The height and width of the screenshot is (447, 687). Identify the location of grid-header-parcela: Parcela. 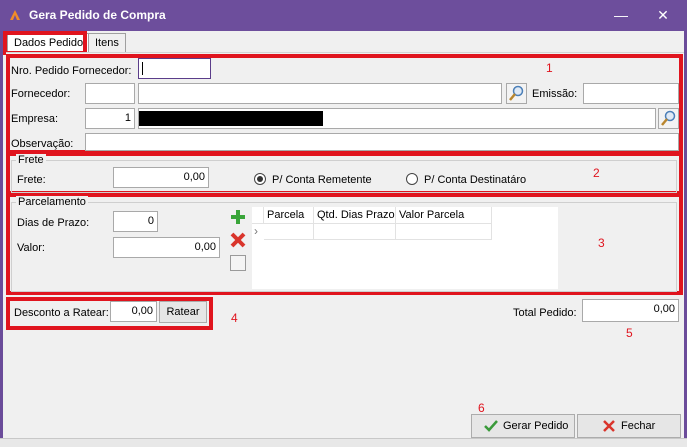
(289, 215).